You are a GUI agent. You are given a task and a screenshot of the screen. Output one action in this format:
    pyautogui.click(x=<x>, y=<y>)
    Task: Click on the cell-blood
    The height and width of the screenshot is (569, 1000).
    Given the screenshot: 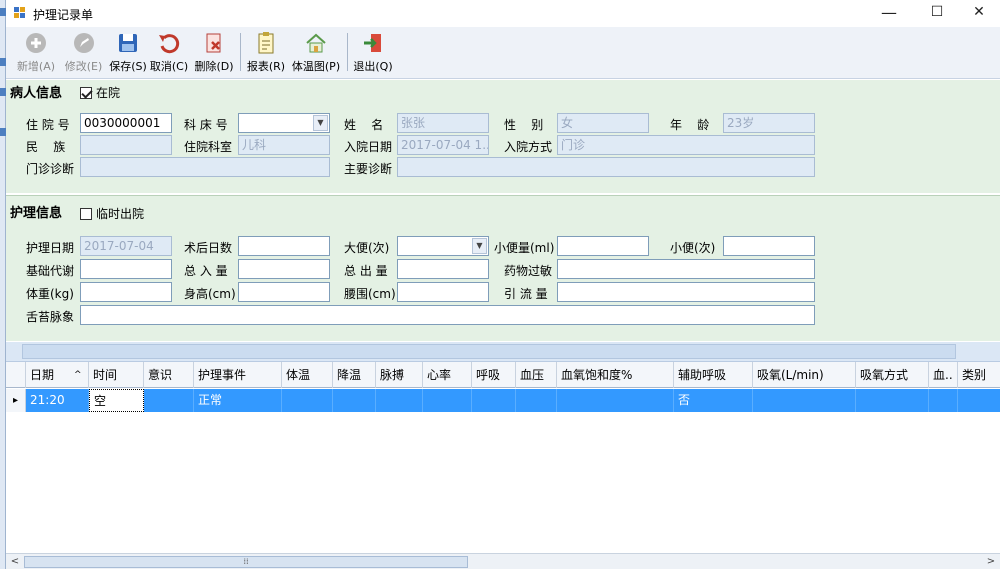 What is the action you would take?
    pyautogui.click(x=943, y=400)
    